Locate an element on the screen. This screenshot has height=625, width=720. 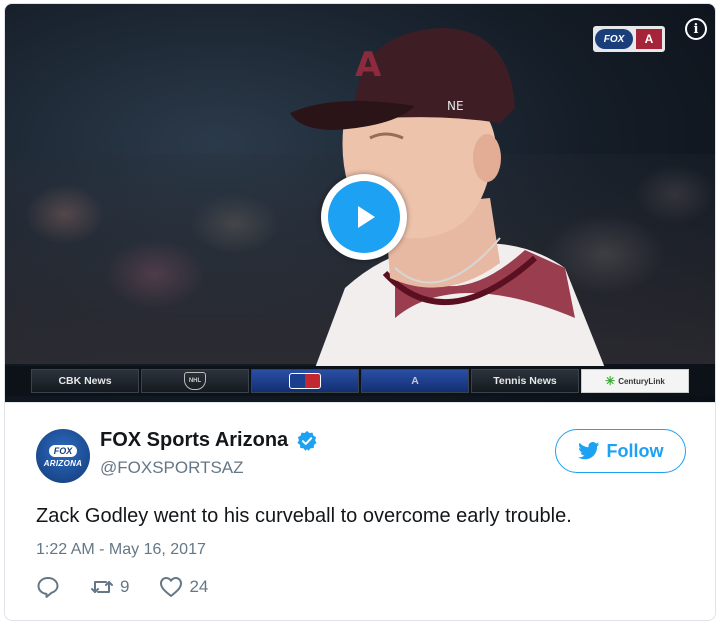
display-name: FOX Sports Arizona is located at coordinates (209, 440).